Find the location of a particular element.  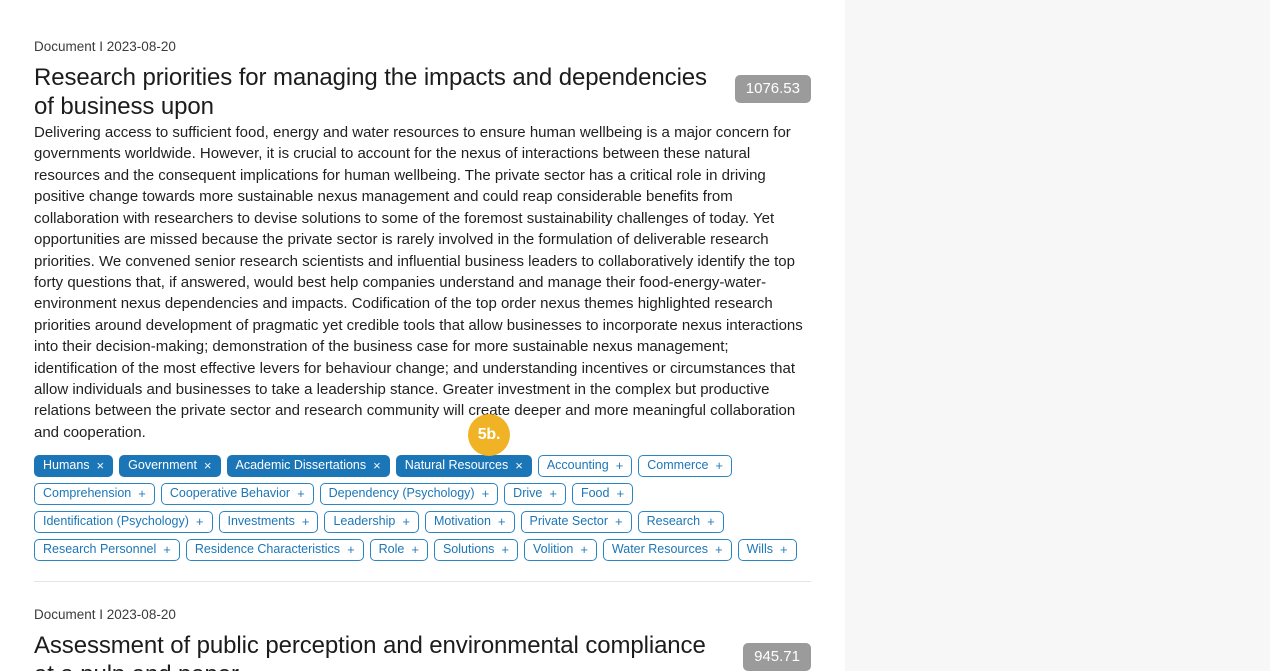

tag-chip-suggested: Research Personnel + is located at coordinates (107, 550).